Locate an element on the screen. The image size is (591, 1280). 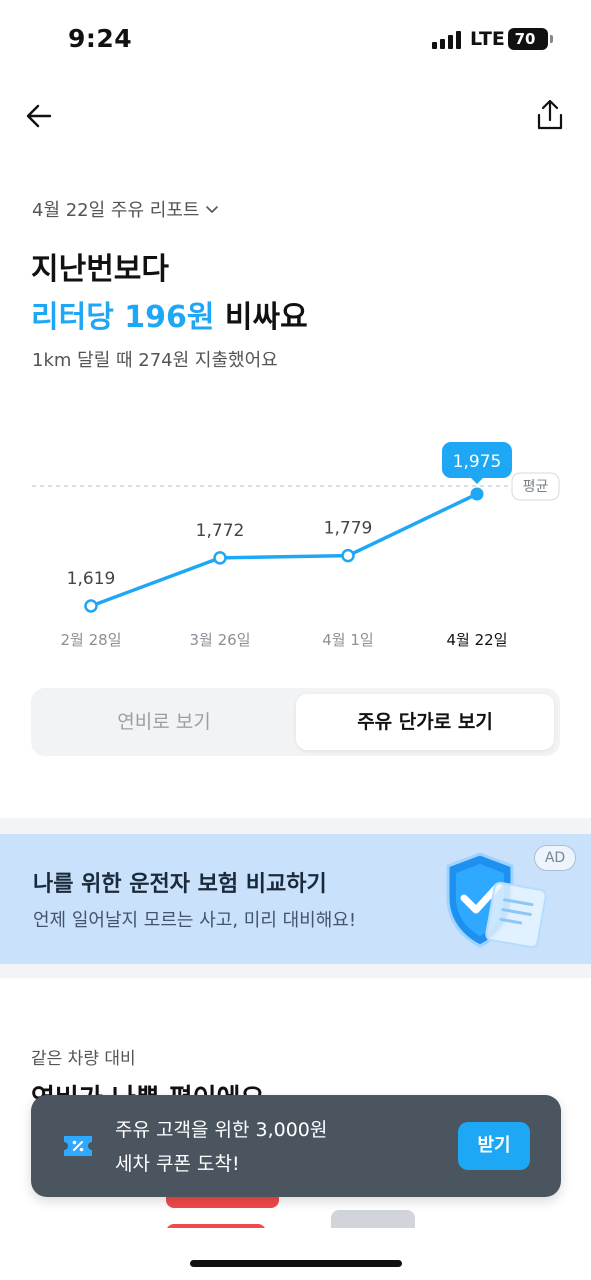
status-bar: 9:24 LTE 70 is located at coordinates (295, 40).